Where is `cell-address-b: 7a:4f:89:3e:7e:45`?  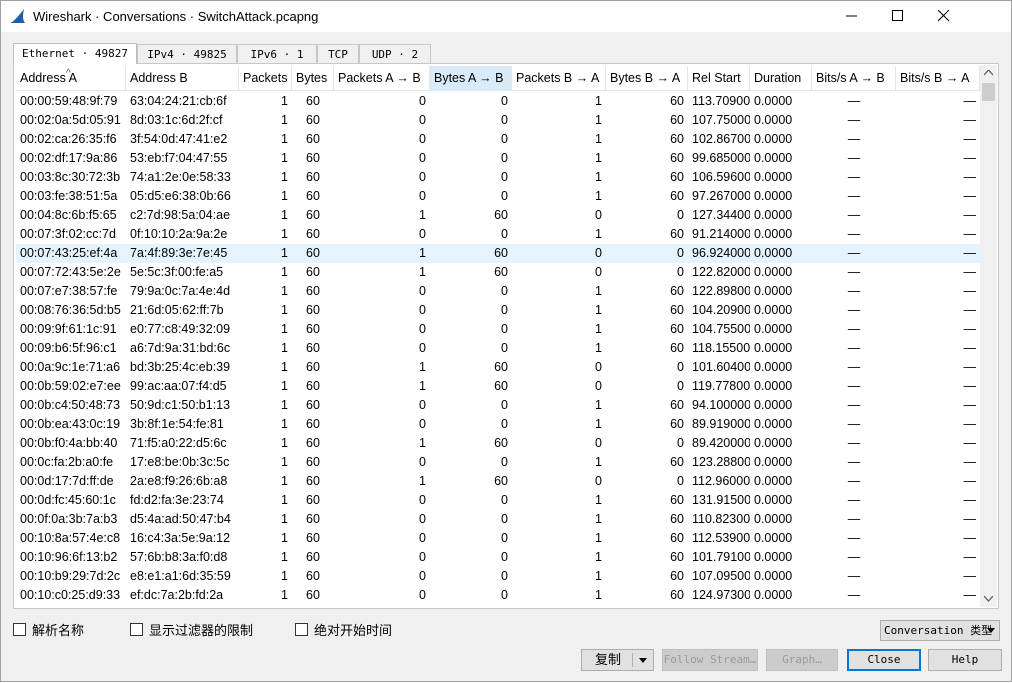 cell-address-b: 7a:4f:89:3e:7e:45 is located at coordinates (179, 253).